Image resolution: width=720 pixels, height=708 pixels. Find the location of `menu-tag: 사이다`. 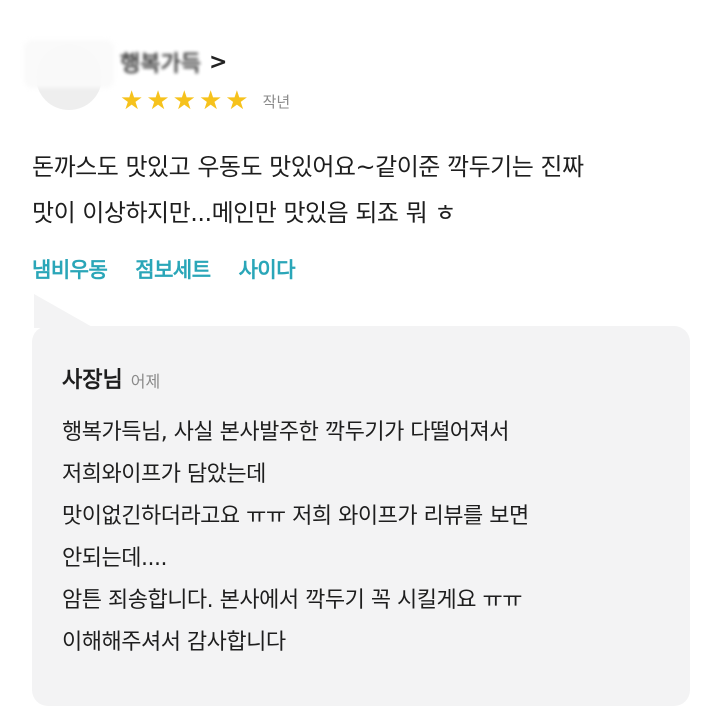

menu-tag: 사이다 is located at coordinates (267, 269).